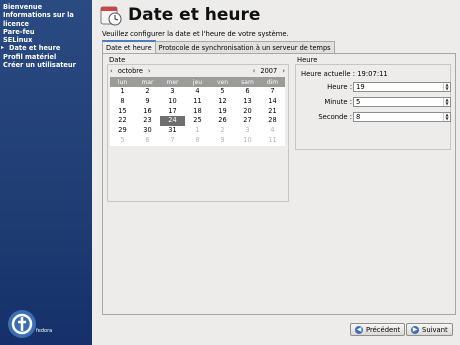 The width and height of the screenshot is (460, 345). I want to click on sidebar-item-date-heure: Date et heure, so click(46, 48).